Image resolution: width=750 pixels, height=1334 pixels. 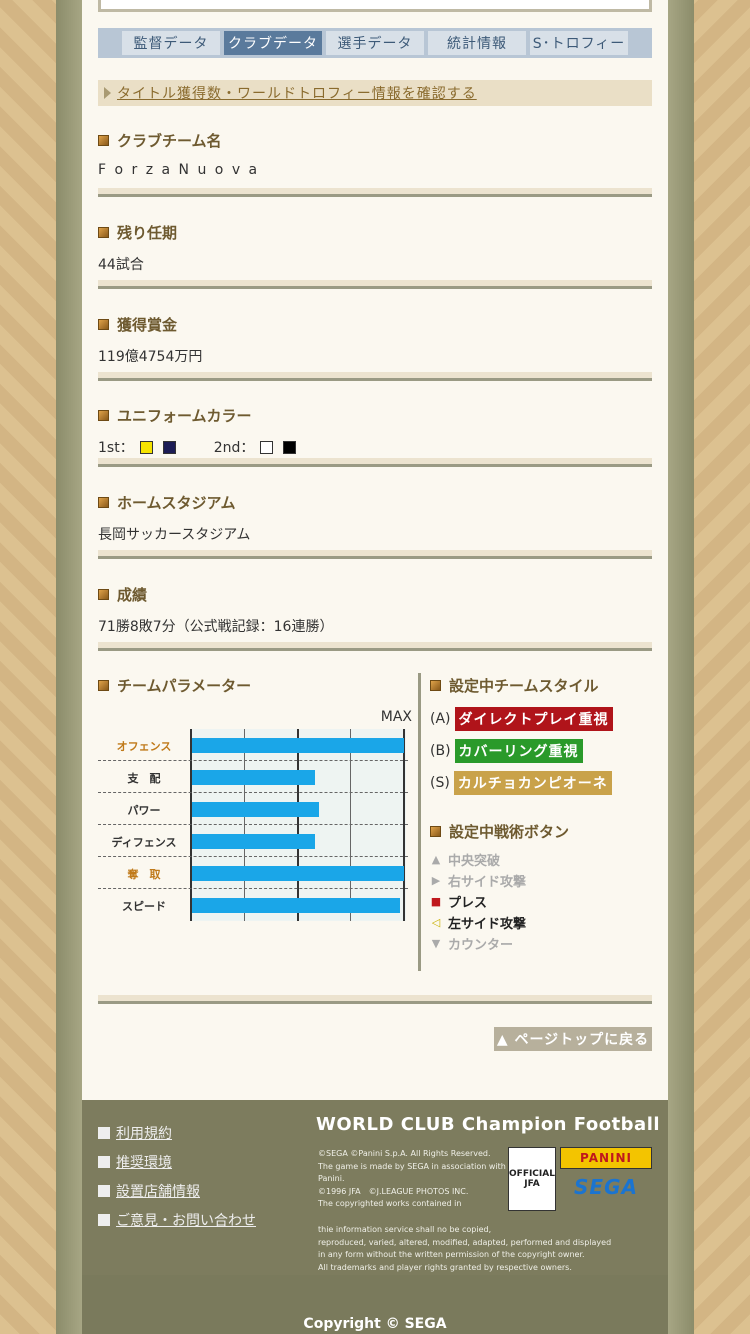 What do you see at coordinates (169, 447) in the screenshot?
I see `first-secondary-color-swatch` at bounding box center [169, 447].